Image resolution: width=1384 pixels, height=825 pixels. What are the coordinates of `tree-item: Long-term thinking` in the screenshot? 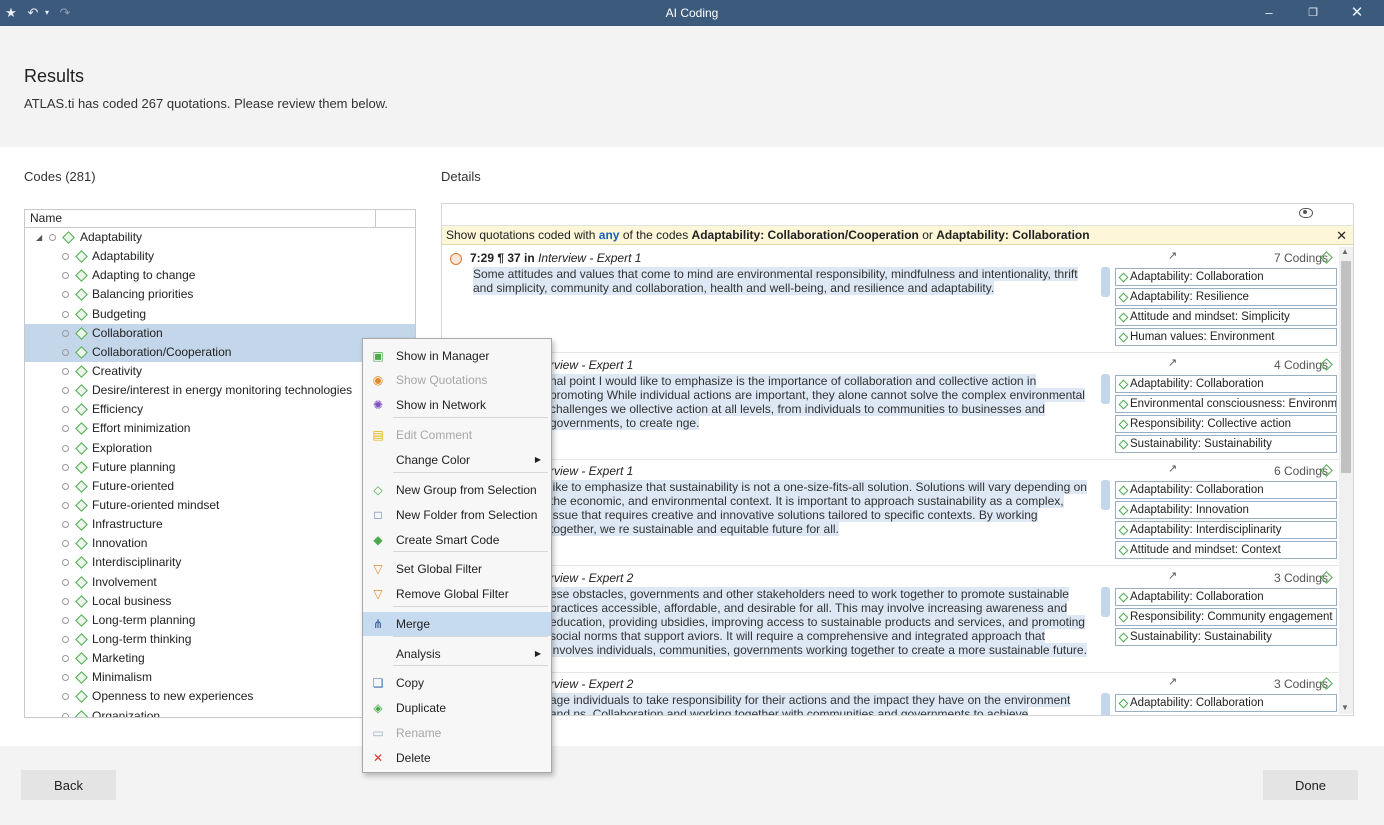 It's located at (220, 639).